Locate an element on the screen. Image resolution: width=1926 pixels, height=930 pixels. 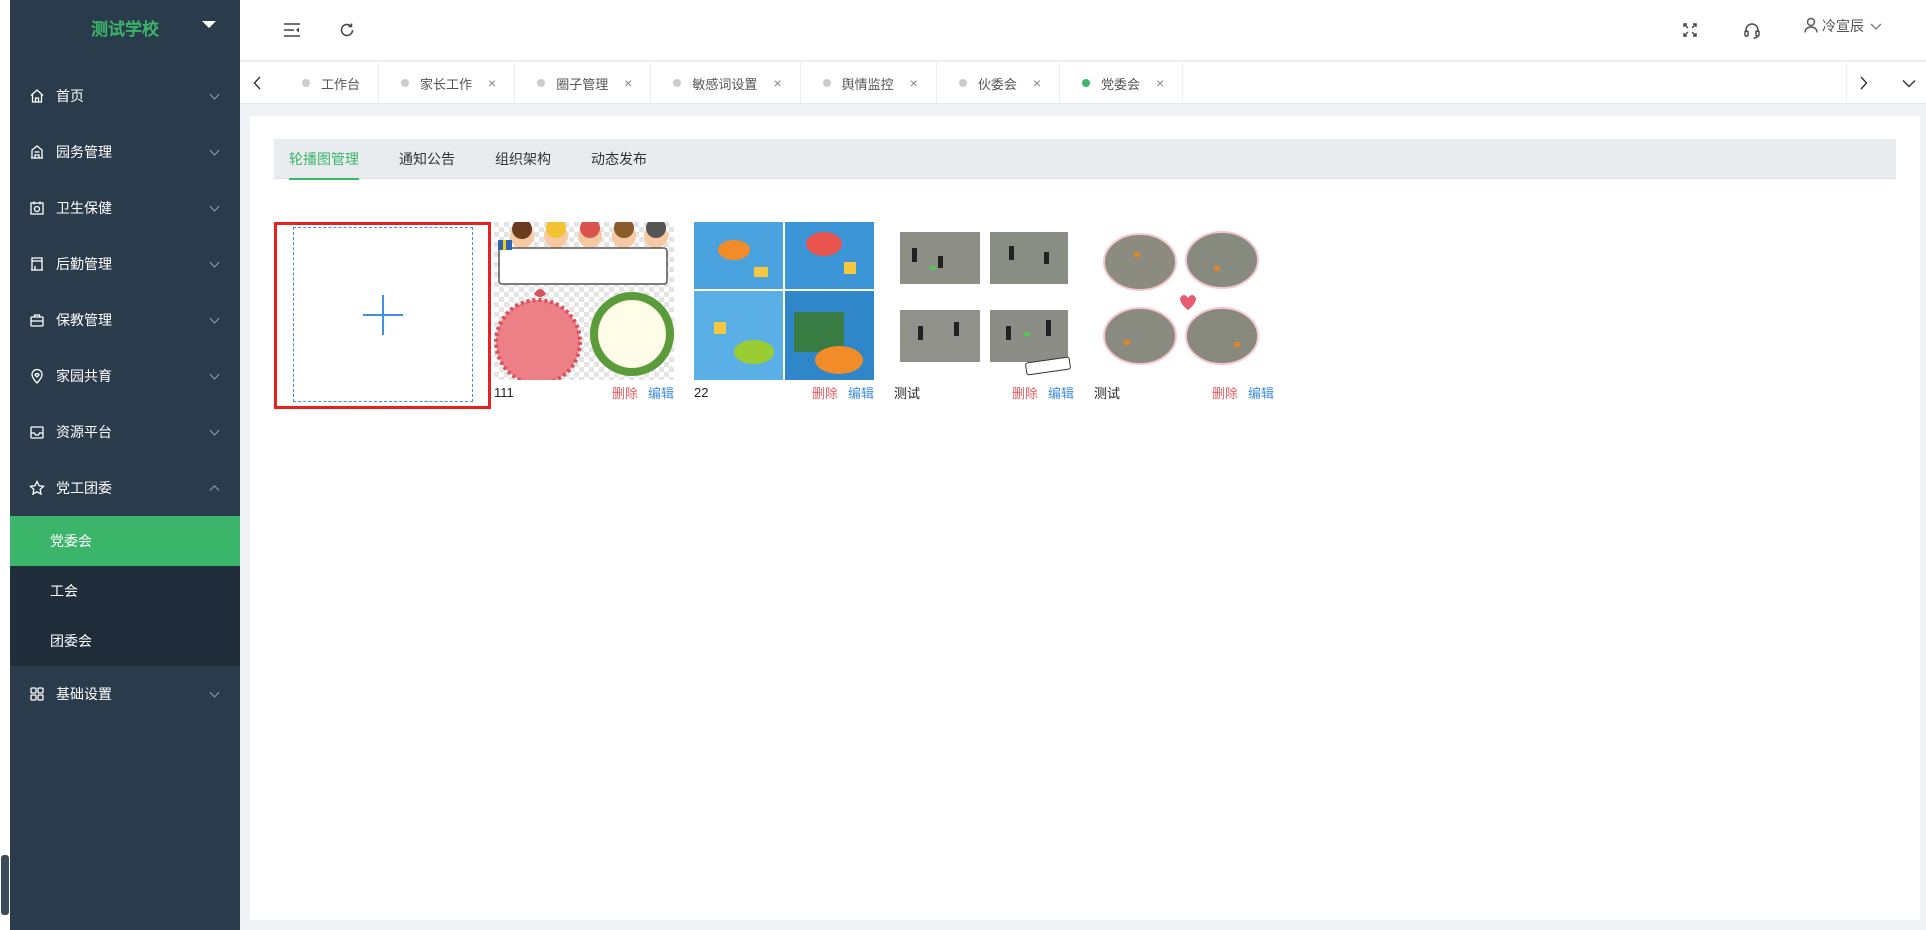
tab-label: 家长工作 is located at coordinates (446, 84).